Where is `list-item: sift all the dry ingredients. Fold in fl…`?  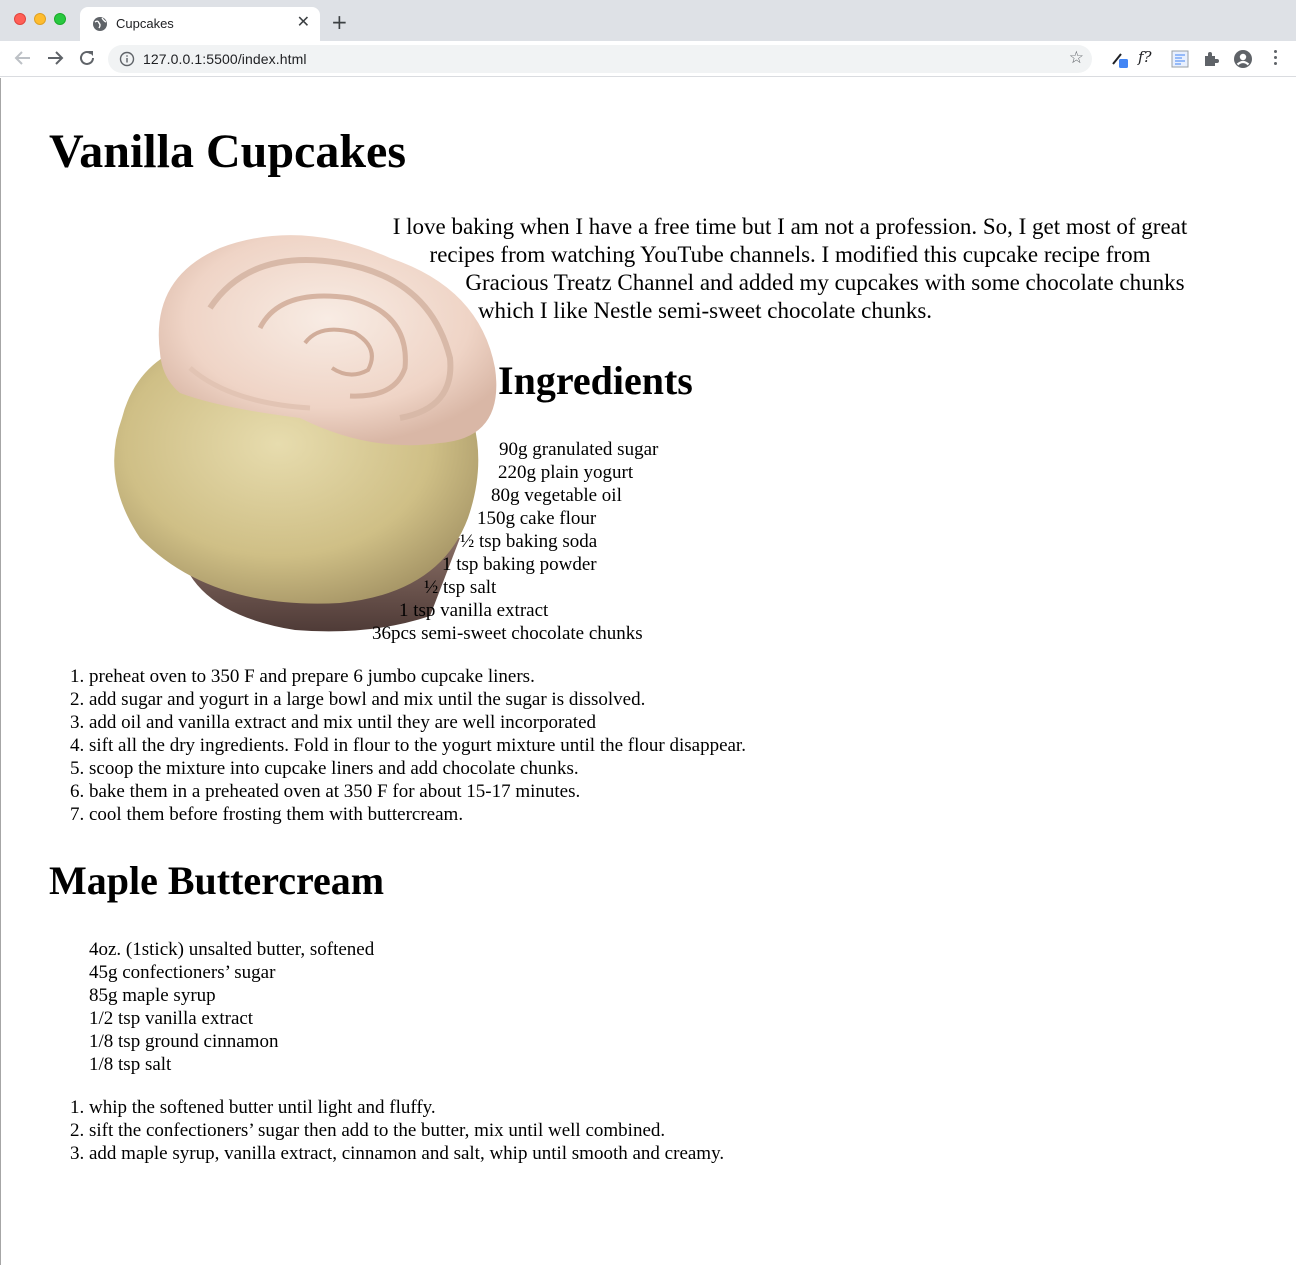 list-item: sift all the dry ingredients. Fold in fl… is located at coordinates (417, 745).